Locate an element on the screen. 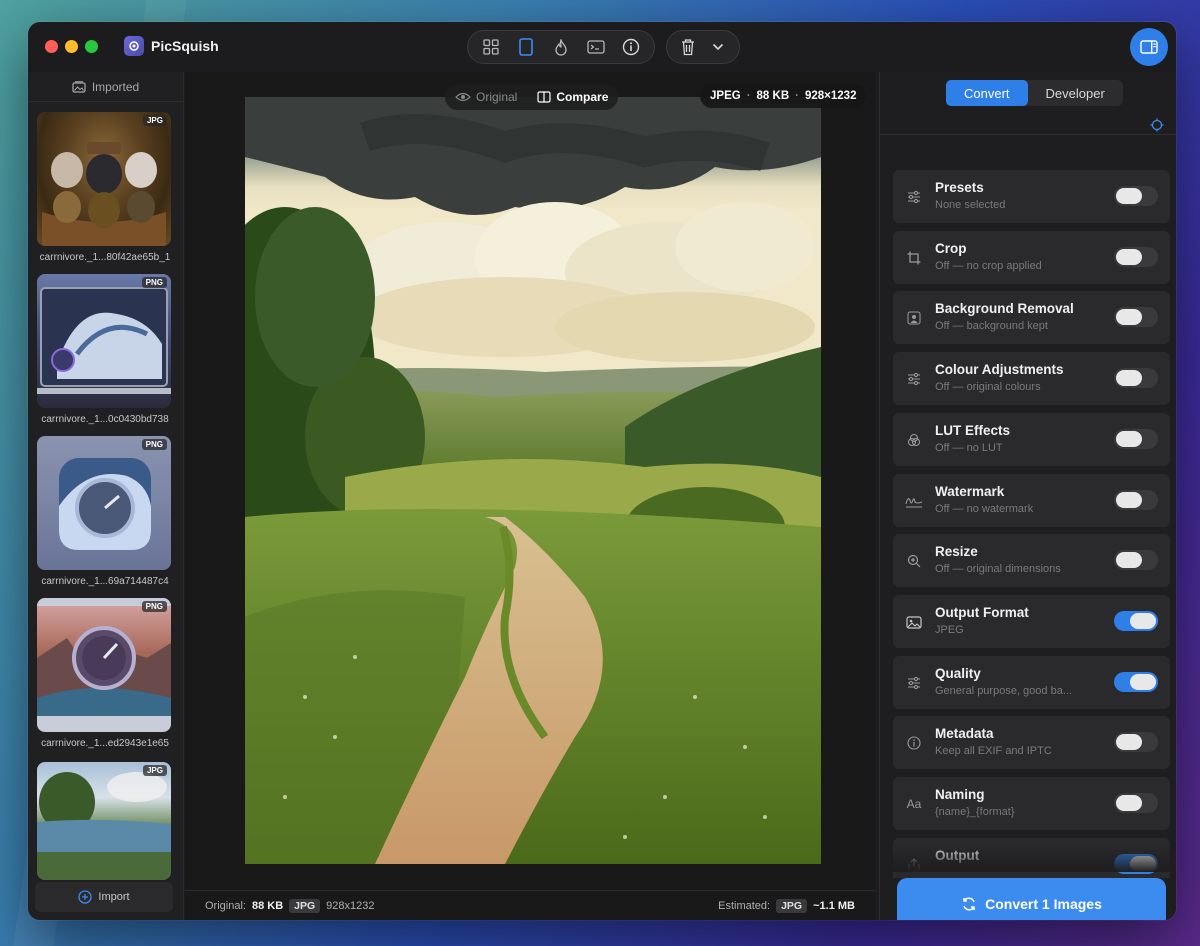 This screenshot has width=1200, height=946. more-actions-button is located at coordinates (718, 47).